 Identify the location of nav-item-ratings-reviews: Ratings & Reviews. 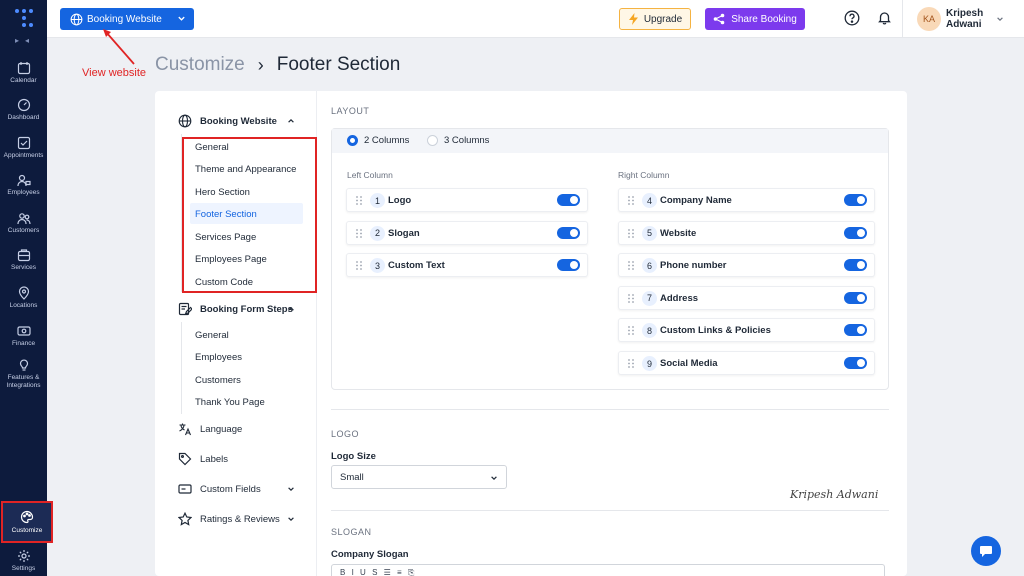
(229, 519).